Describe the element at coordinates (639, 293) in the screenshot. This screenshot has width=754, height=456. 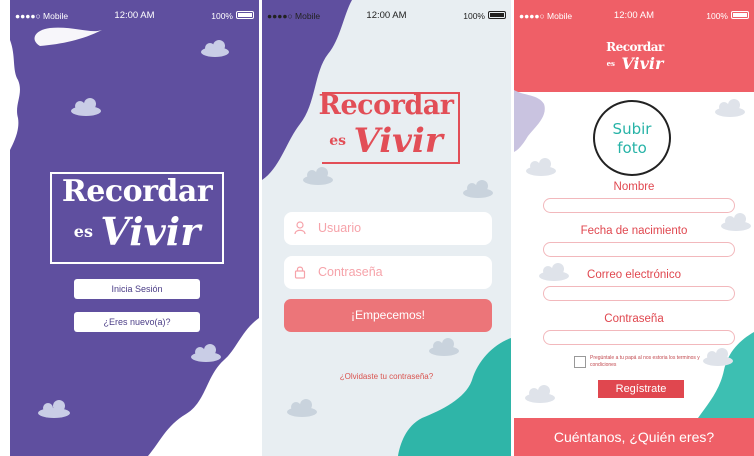
I see `email-input` at that location.